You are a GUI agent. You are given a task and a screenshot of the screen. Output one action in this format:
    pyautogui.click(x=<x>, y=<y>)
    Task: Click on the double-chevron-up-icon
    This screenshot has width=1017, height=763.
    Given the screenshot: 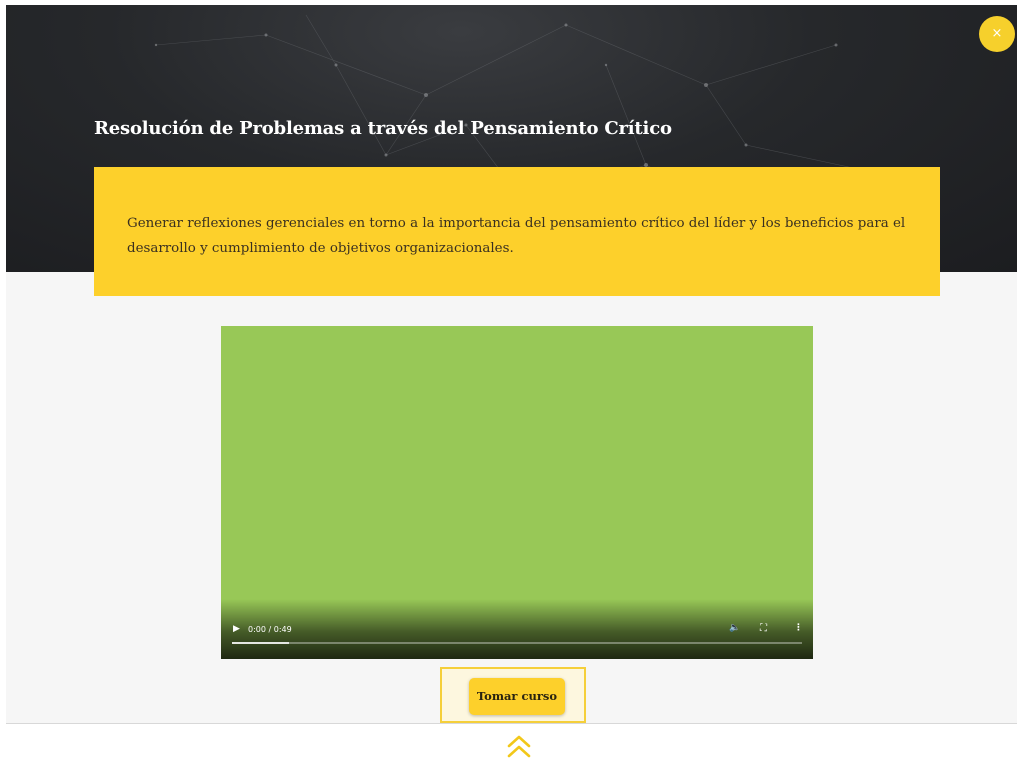 What is the action you would take?
    pyautogui.click(x=519, y=747)
    